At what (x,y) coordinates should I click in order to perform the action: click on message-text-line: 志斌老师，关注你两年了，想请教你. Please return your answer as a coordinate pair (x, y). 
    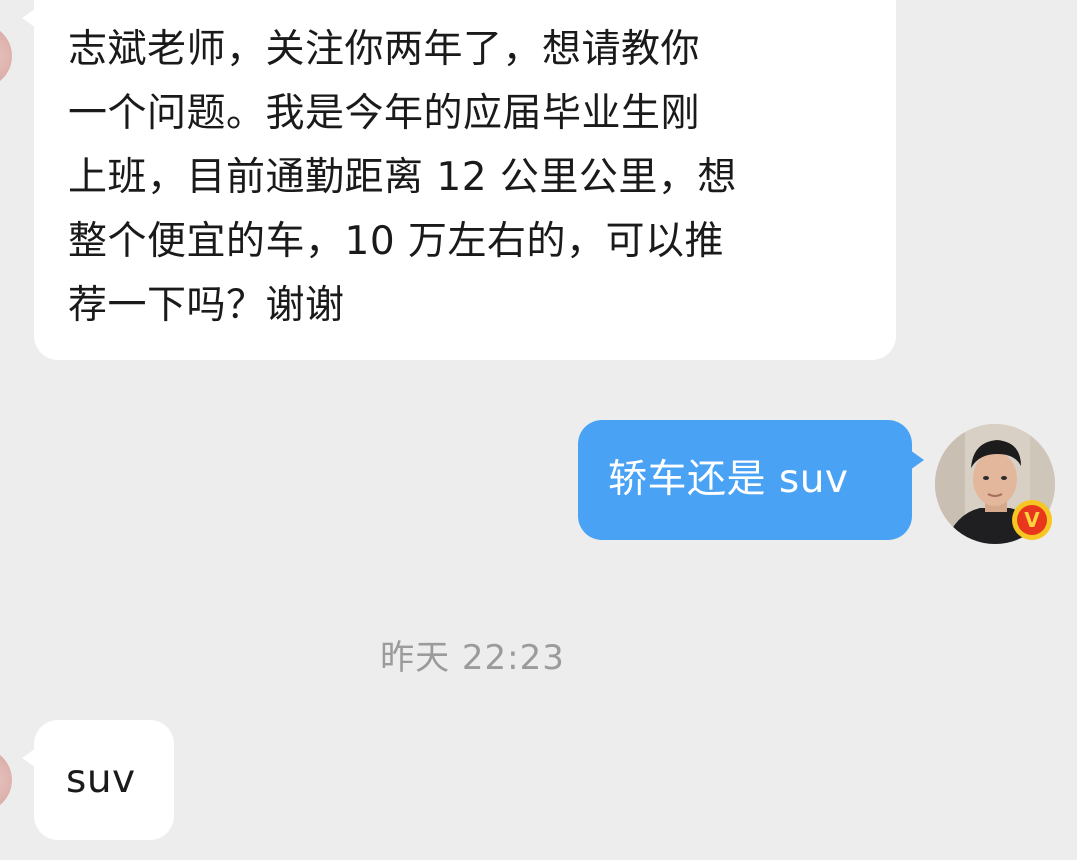
    Looking at the image, I should click on (384, 49).